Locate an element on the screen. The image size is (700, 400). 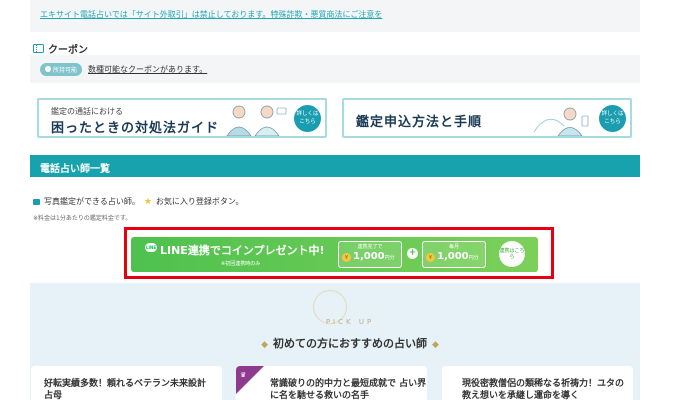
coupon-heading: クーポン is located at coordinates (60, 48).